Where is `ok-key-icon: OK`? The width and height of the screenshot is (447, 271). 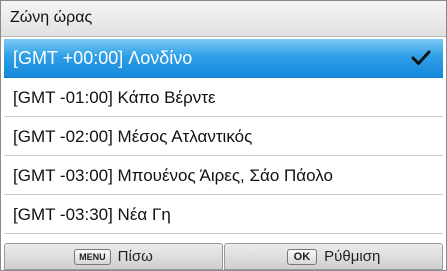 ok-key-icon: OK is located at coordinates (302, 256).